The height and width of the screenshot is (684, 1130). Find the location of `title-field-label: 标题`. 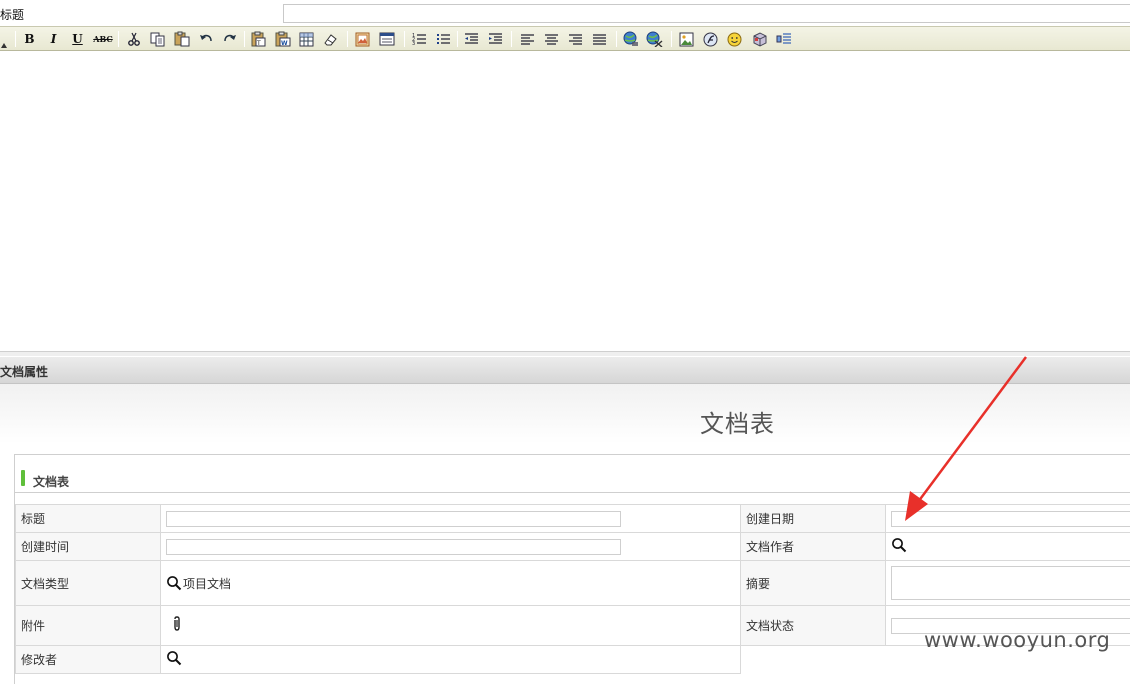

title-field-label: 标题 is located at coordinates (88, 519).